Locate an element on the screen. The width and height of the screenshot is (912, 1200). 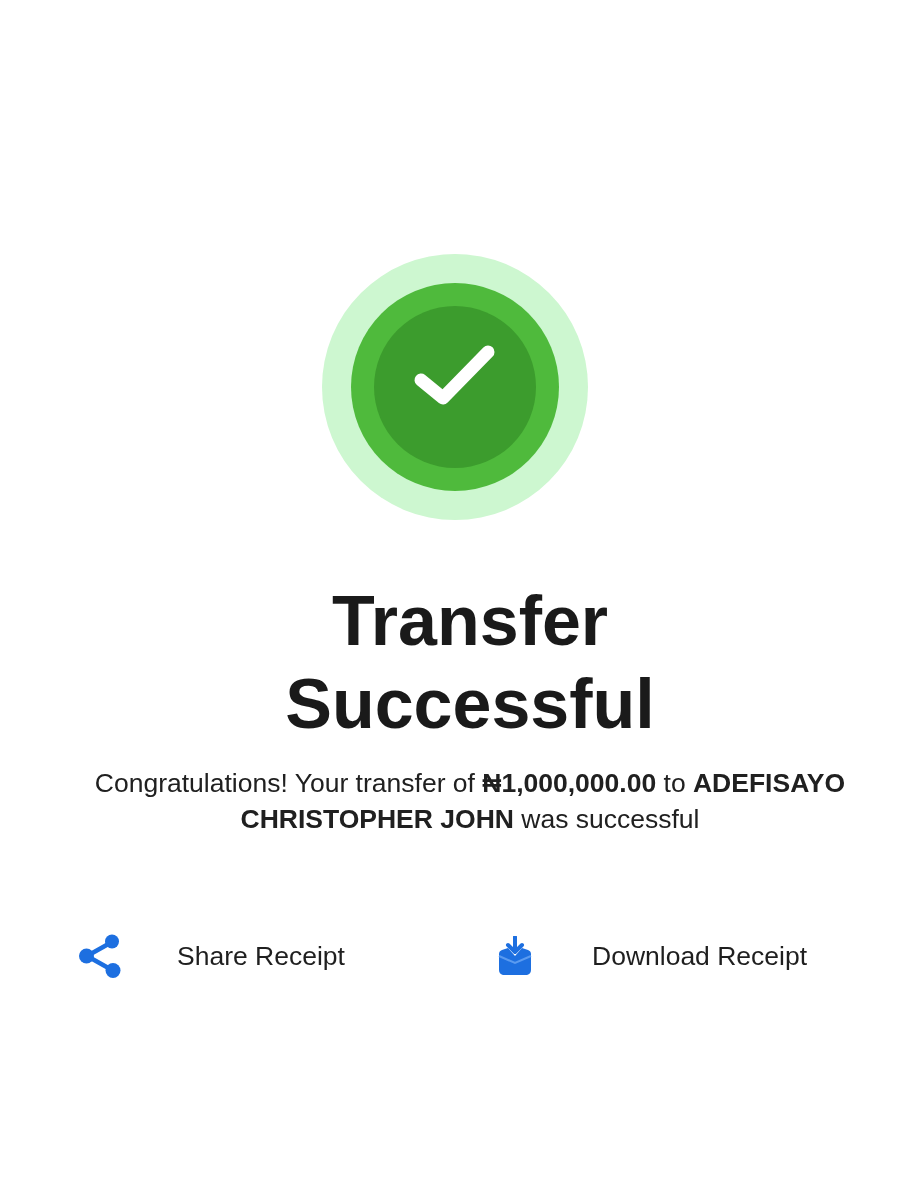
download-icon is located at coordinates (515, 956).